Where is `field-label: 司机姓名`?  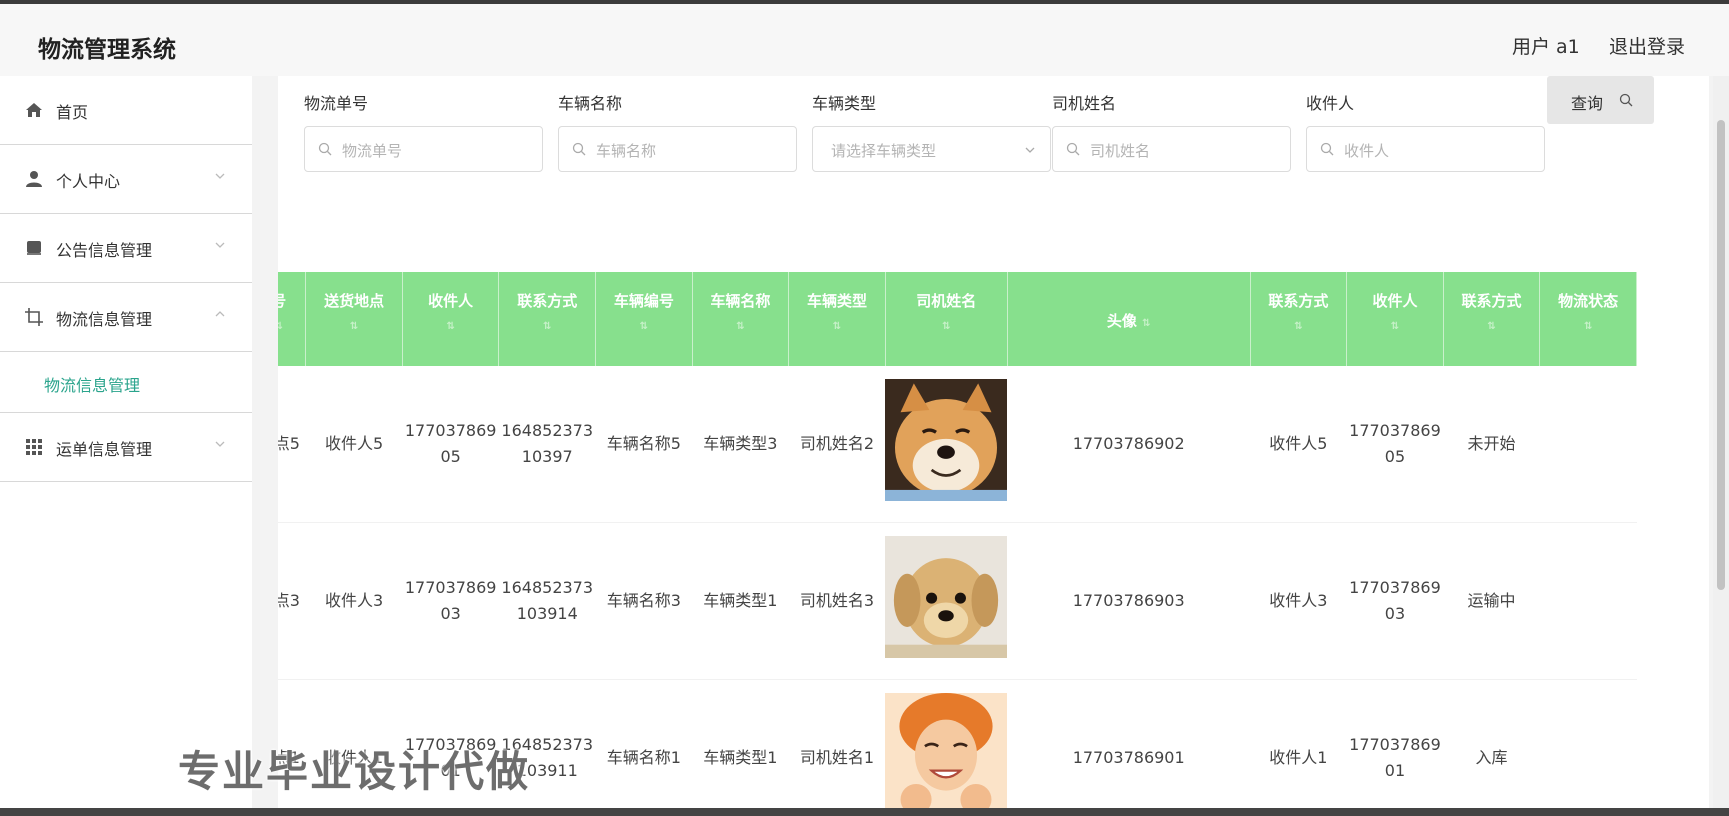 field-label: 司机姓名 is located at coordinates (1084, 103).